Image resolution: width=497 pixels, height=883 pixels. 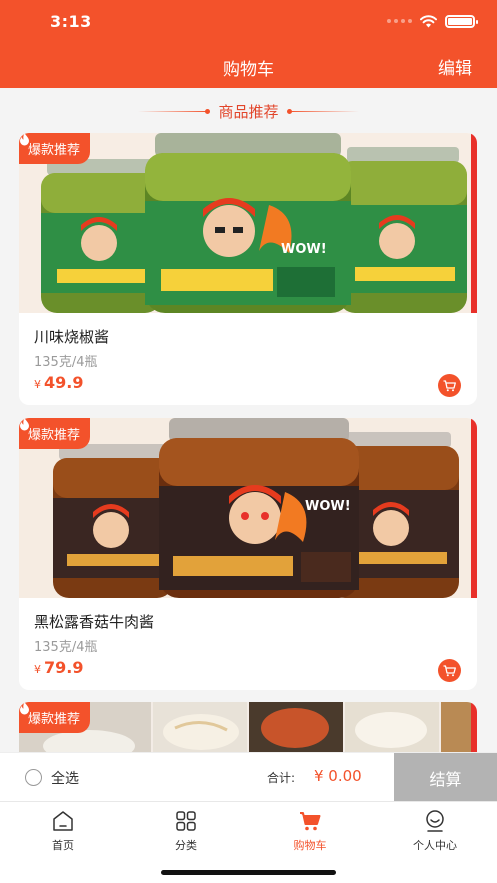 What do you see at coordinates (33, 777) in the screenshot?
I see `select-all-radio` at bounding box center [33, 777].